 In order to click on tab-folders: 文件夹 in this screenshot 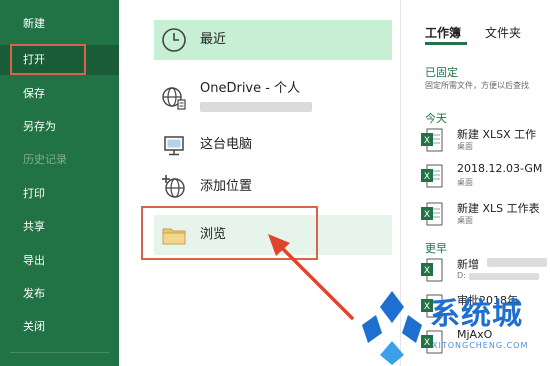, I will do `click(503, 32)`.